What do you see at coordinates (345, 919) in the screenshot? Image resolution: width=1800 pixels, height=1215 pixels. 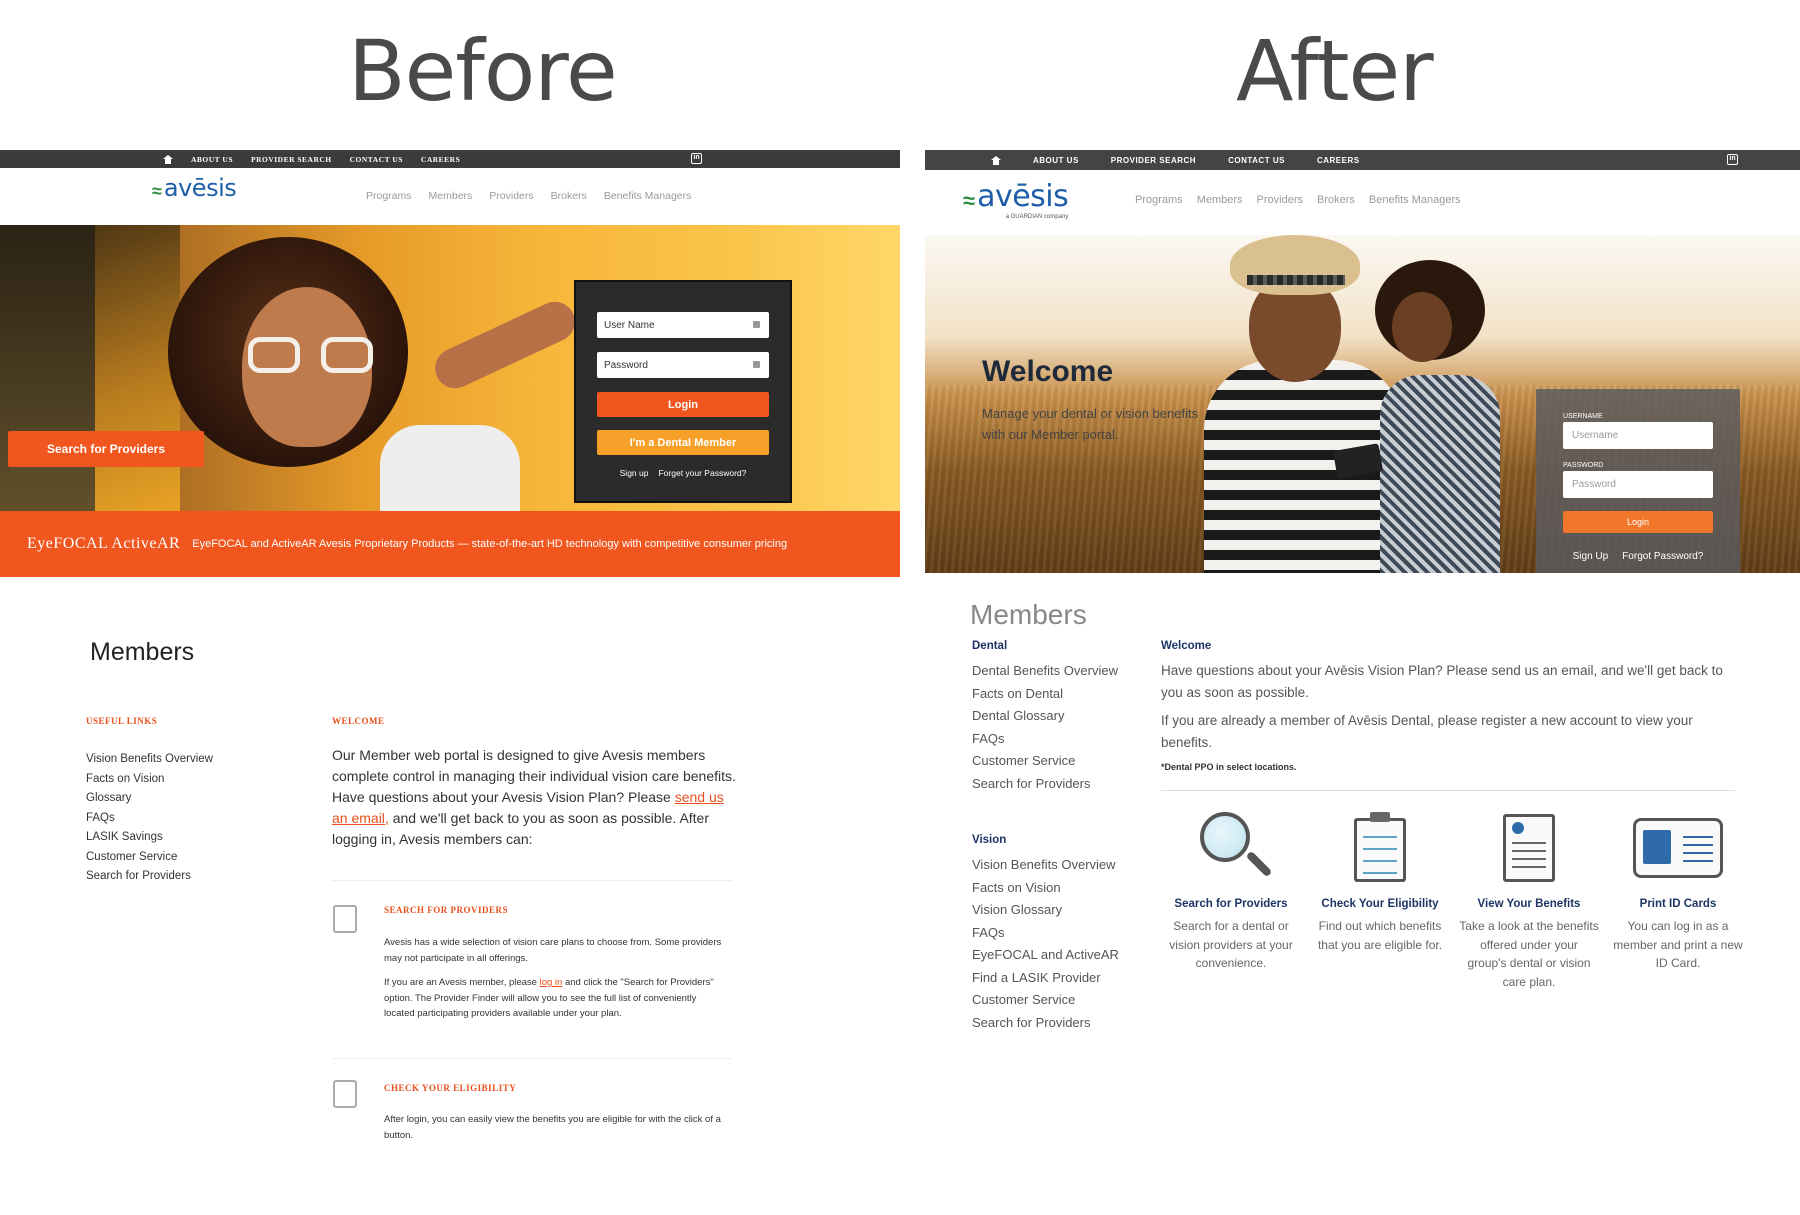 I see `provider-search-icon` at bounding box center [345, 919].